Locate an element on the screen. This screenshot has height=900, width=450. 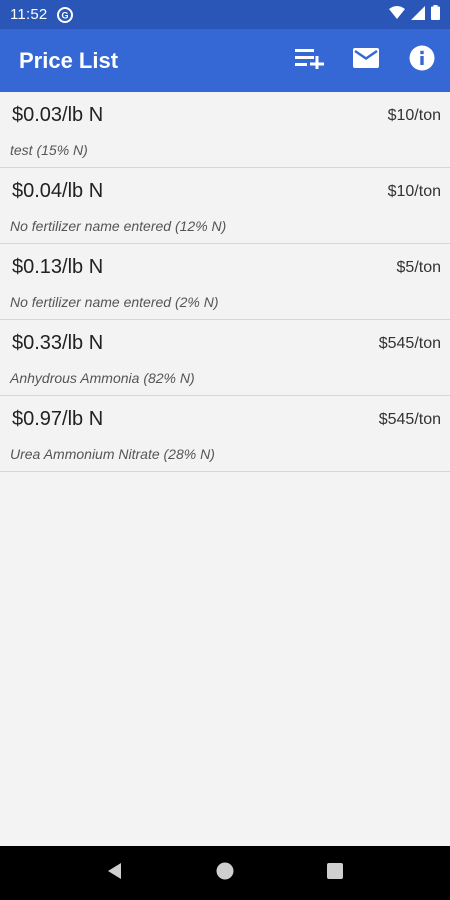
price-per-lb: $0.97/lb N is located at coordinates (58, 419).